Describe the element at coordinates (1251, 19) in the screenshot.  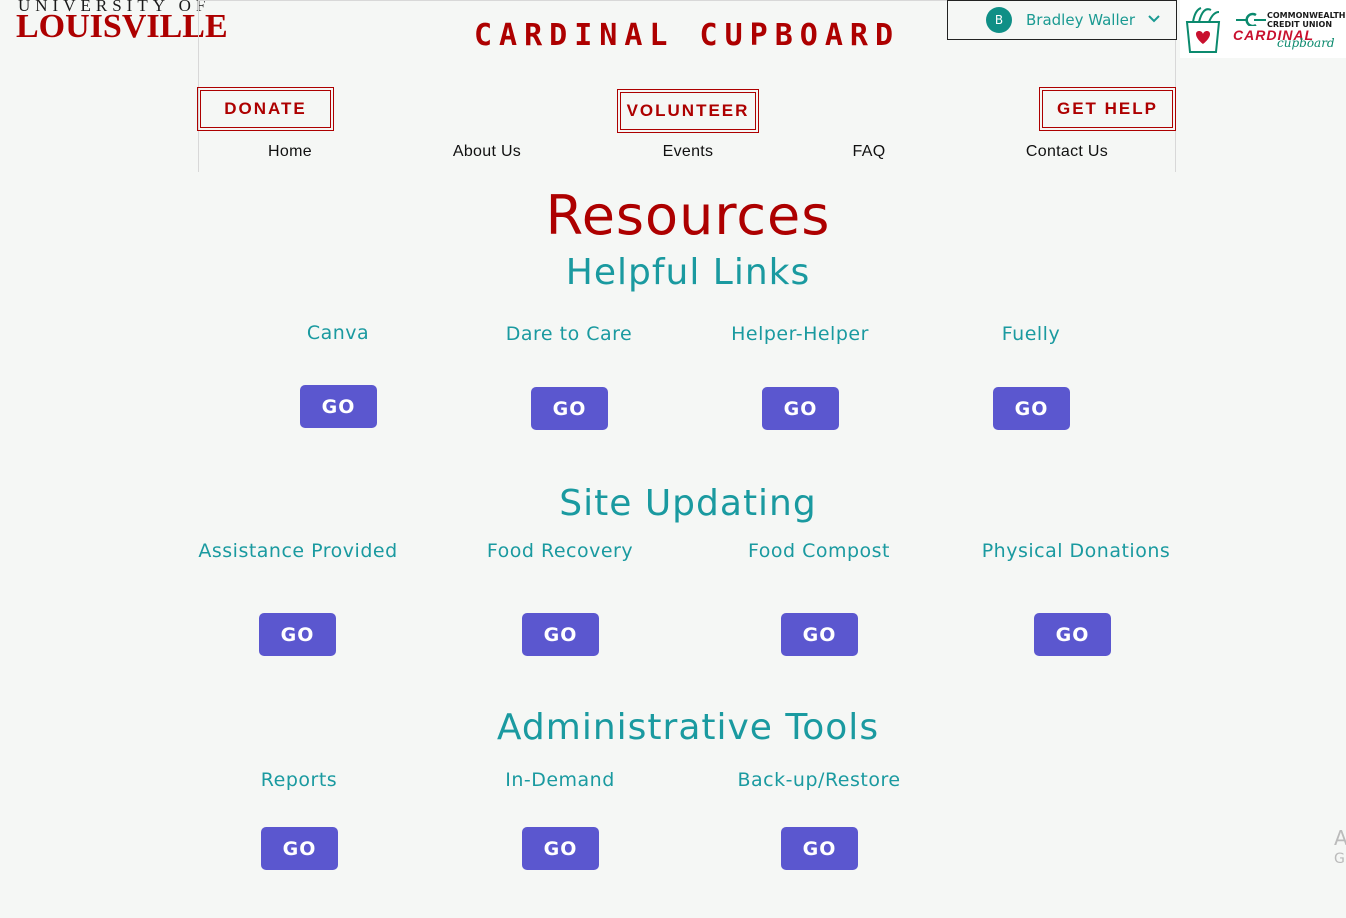
I see `credit-union-mark-icon` at that location.